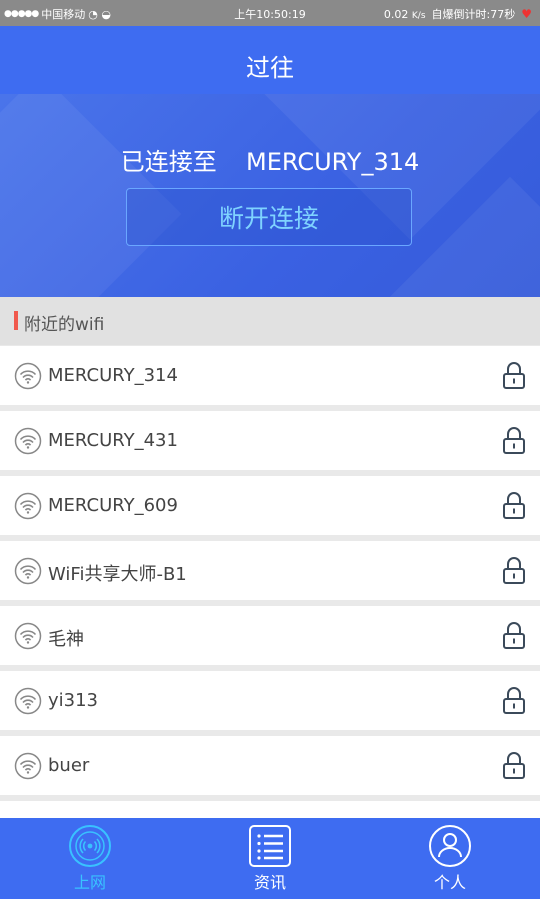 The image size is (540, 899). What do you see at coordinates (113, 375) in the screenshot?
I see `wifi-ssid: MERCURY_314` at bounding box center [113, 375].